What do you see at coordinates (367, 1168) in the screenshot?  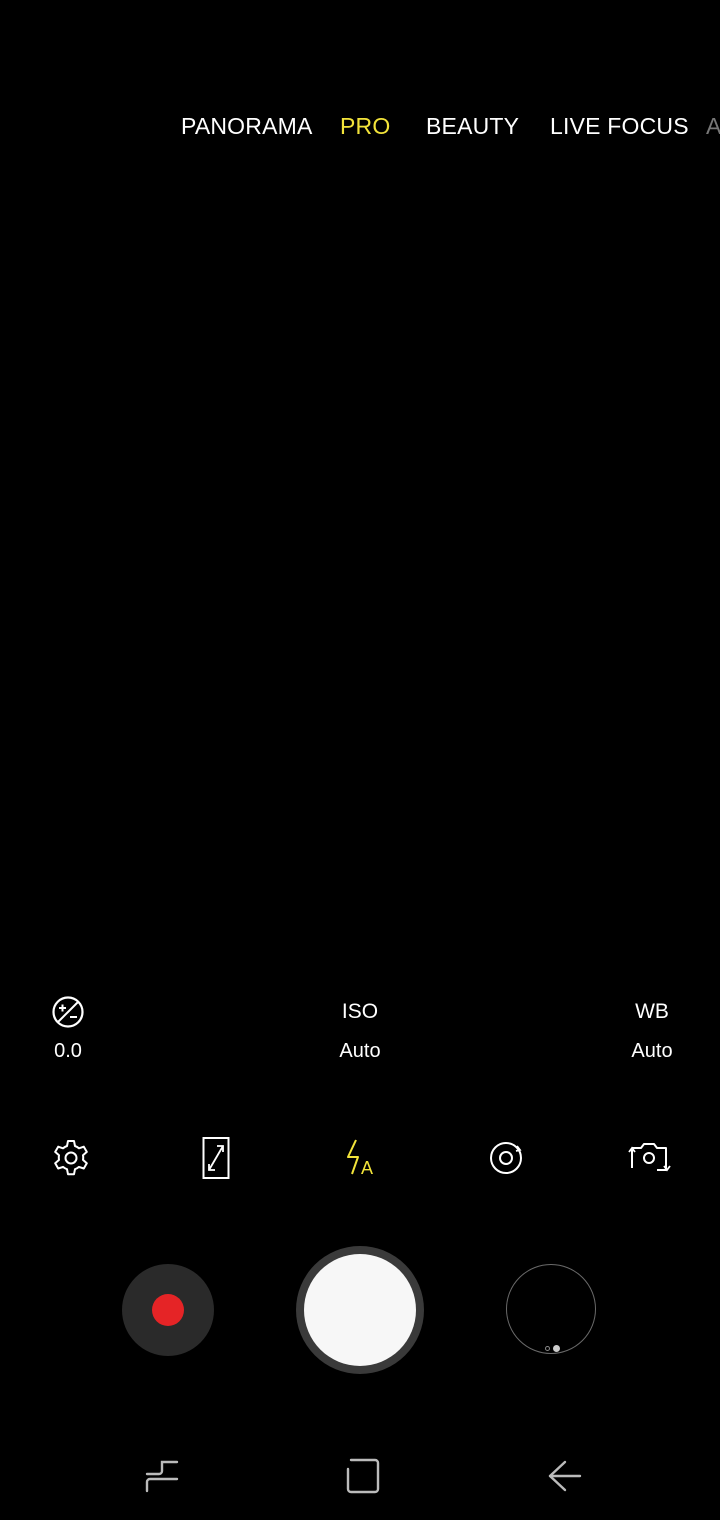 I see `svg-text: A` at bounding box center [367, 1168].